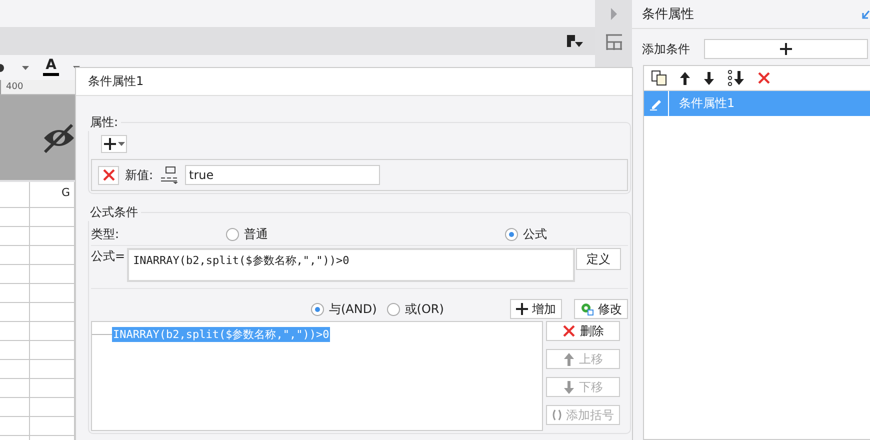  Describe the element at coordinates (666, 49) in the screenshot. I see `add-condition-label: 添加条件` at that location.